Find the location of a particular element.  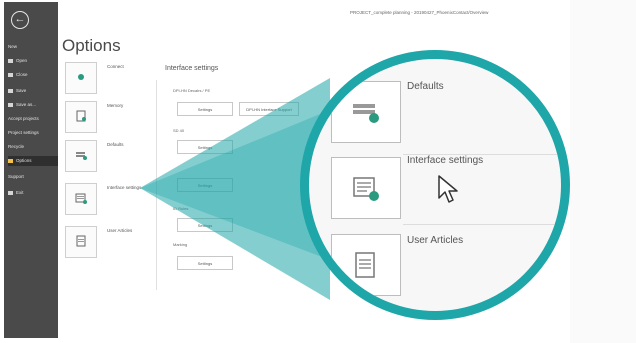

defaults-icon is located at coordinates (366, 113).